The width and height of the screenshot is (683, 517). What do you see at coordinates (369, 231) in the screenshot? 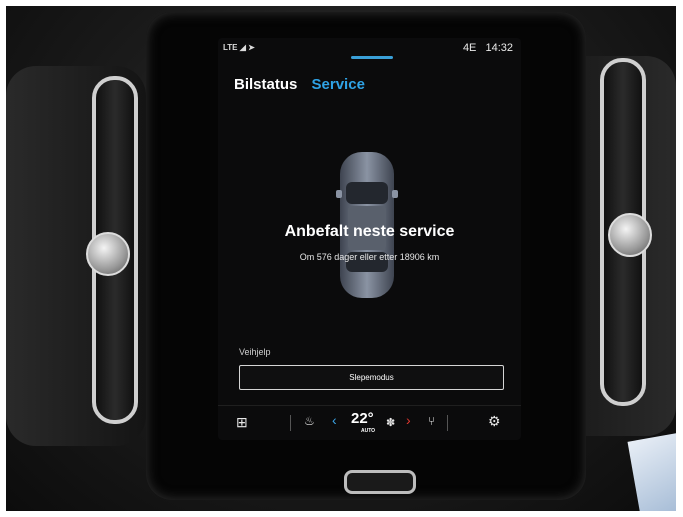
I see `service-headline: Anbefalt neste service` at bounding box center [369, 231].